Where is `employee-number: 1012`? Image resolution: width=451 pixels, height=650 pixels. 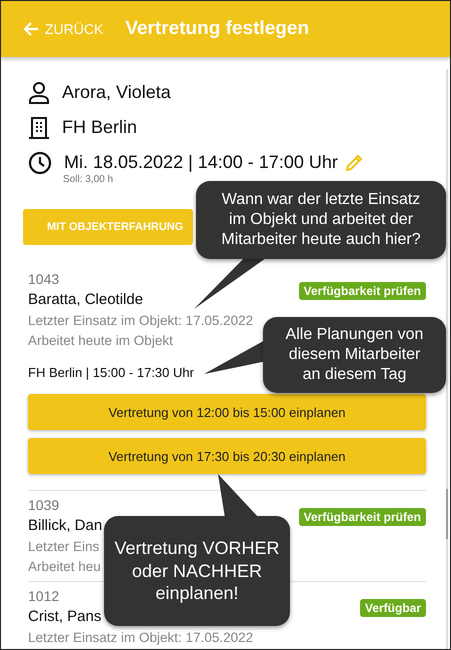 employee-number: 1012 is located at coordinates (44, 596).